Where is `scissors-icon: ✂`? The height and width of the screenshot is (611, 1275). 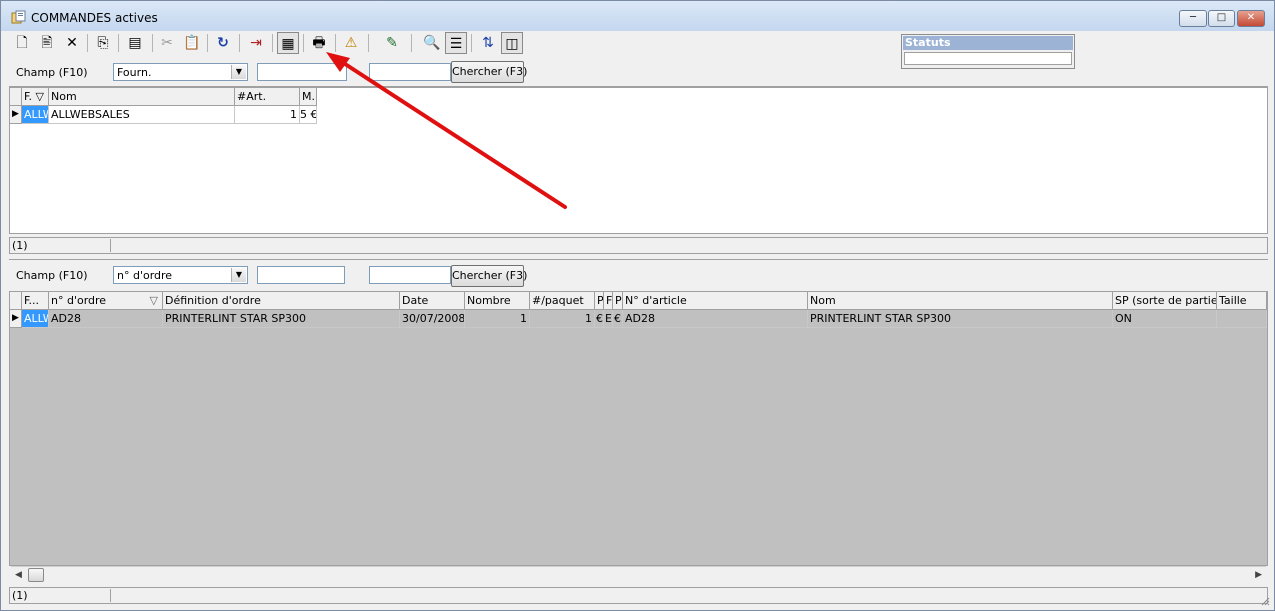 scissors-icon: ✂ is located at coordinates (167, 43).